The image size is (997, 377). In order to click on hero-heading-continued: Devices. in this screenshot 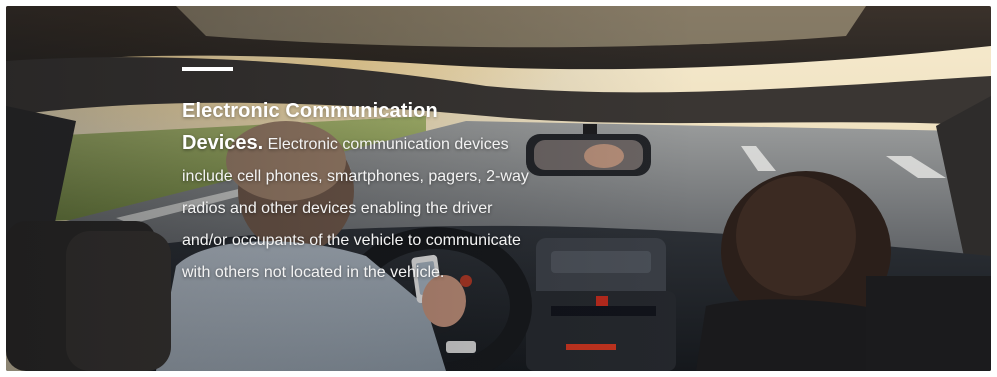, I will do `click(223, 143)`.